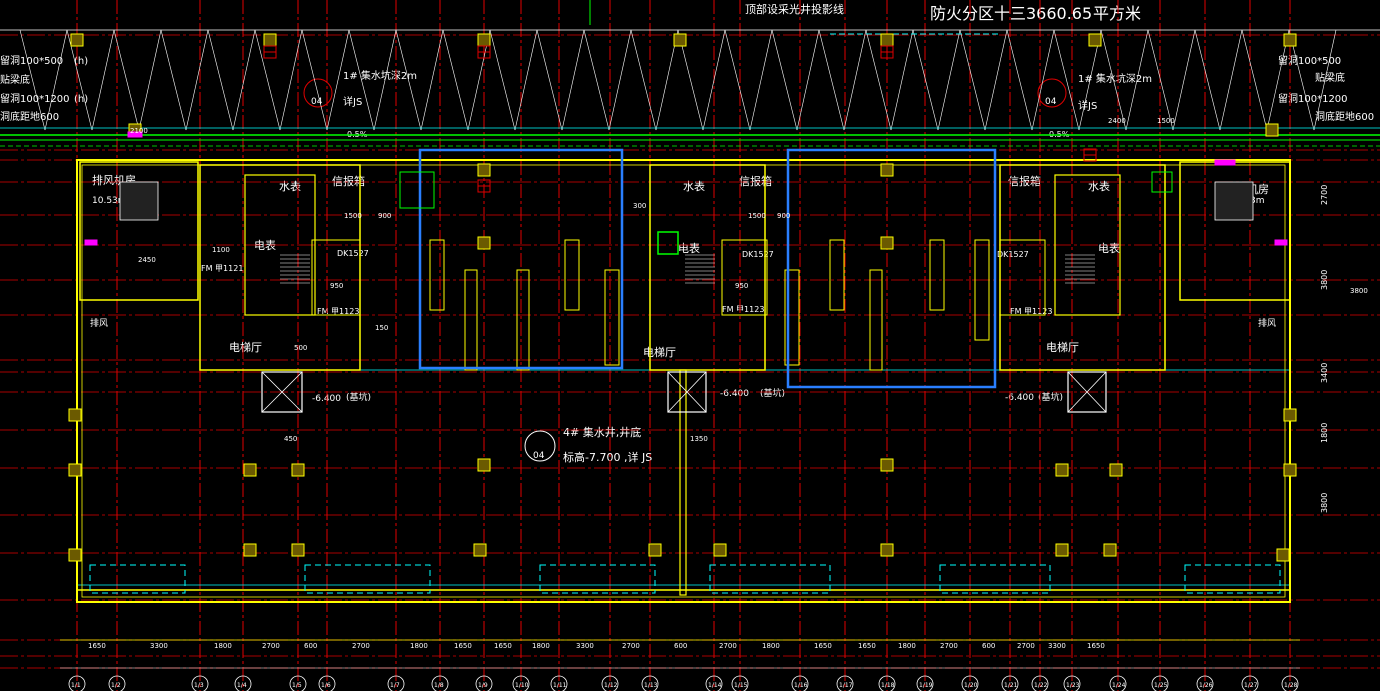 This screenshot has width=1380, height=691. I want to click on core-right-wall, so click(1082, 267).